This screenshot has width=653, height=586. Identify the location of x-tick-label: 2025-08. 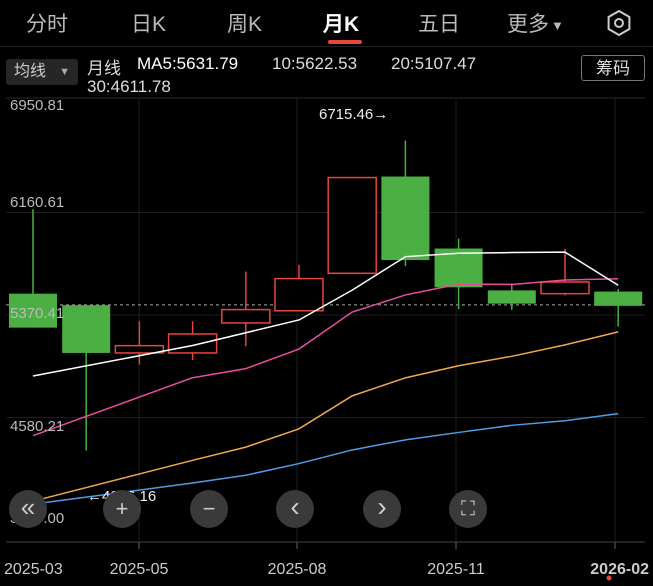
(297, 569).